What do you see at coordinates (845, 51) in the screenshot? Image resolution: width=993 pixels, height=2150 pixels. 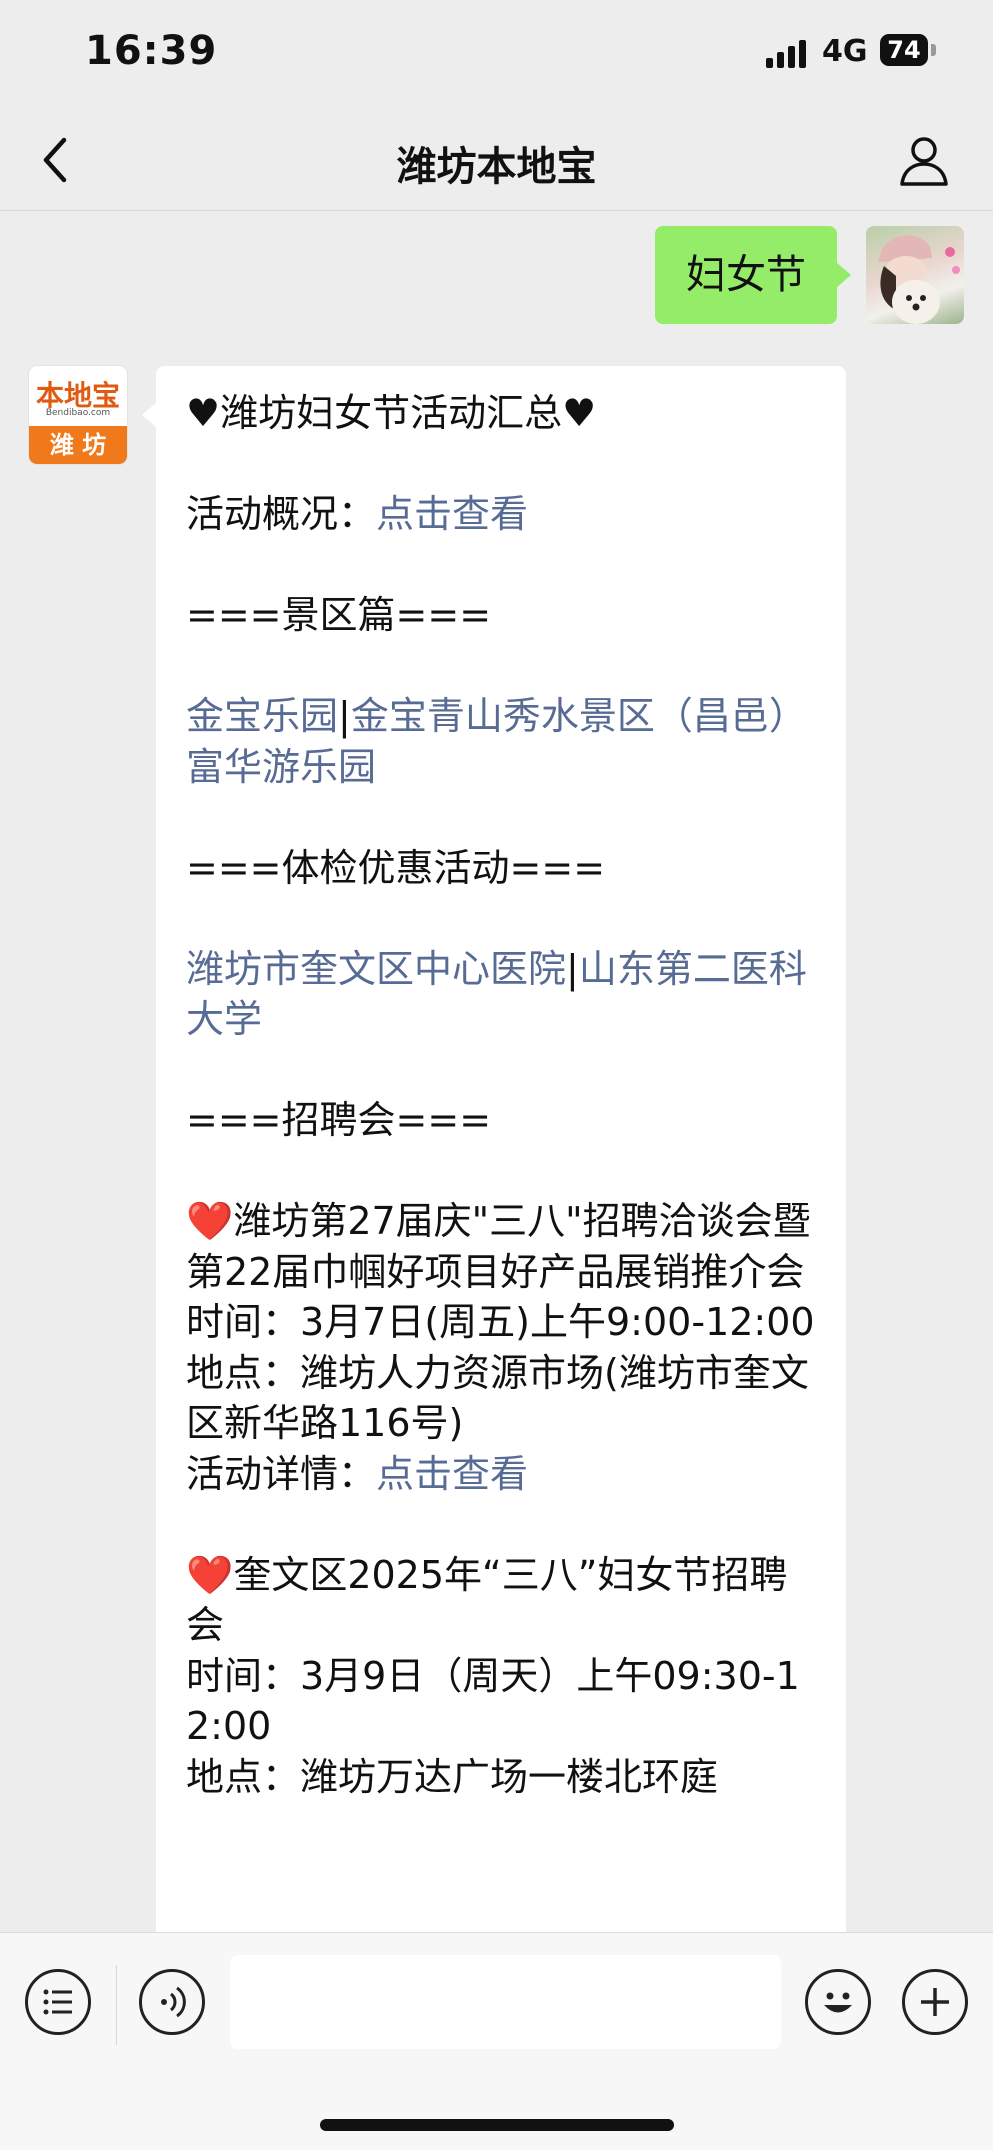 I see `network-label: 4G` at bounding box center [845, 51].